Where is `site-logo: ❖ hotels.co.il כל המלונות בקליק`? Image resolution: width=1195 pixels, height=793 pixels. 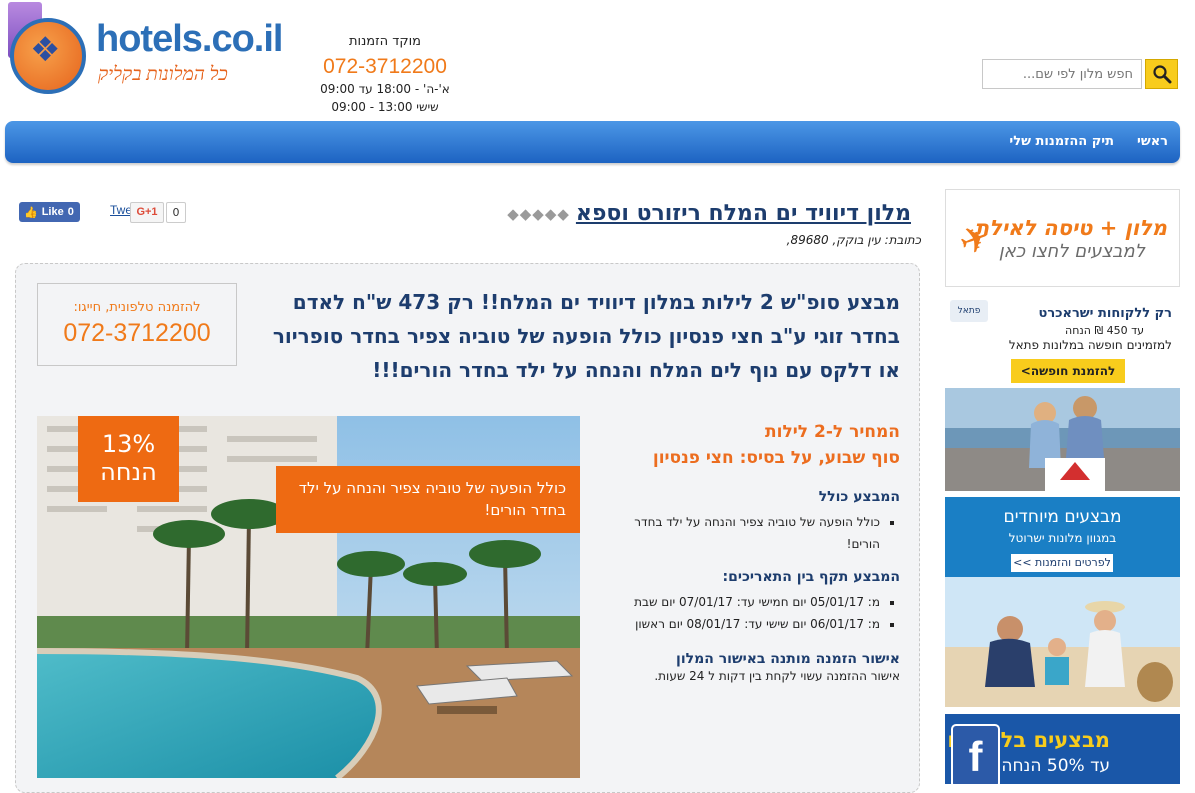
site-logo: ❖ hotels.co.il כל המלונות בקליק is located at coordinates (141, 55).